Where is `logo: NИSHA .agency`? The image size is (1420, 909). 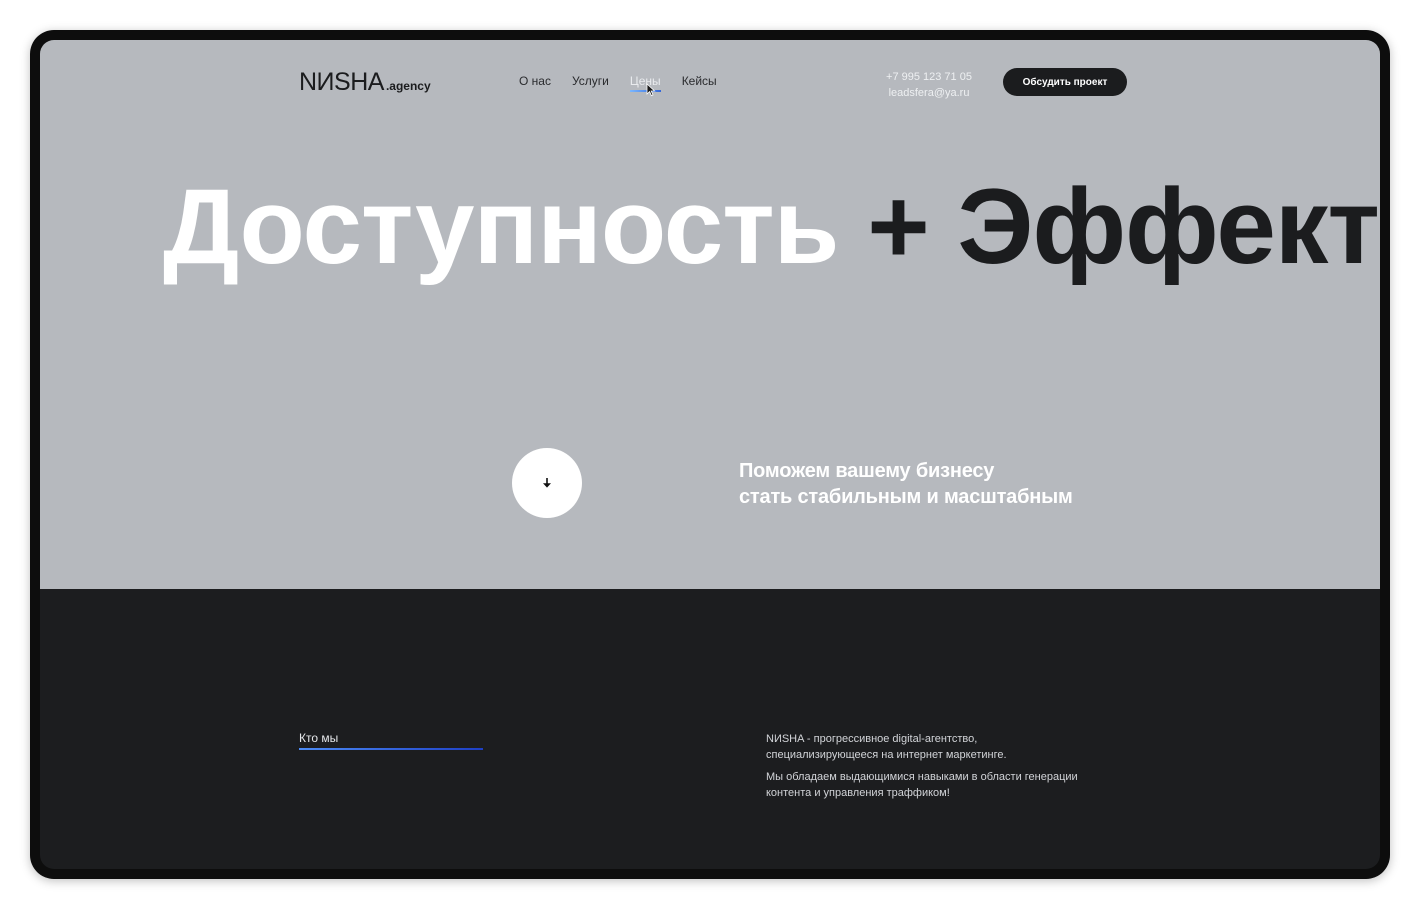
logo: NИSHA .agency is located at coordinates (365, 83).